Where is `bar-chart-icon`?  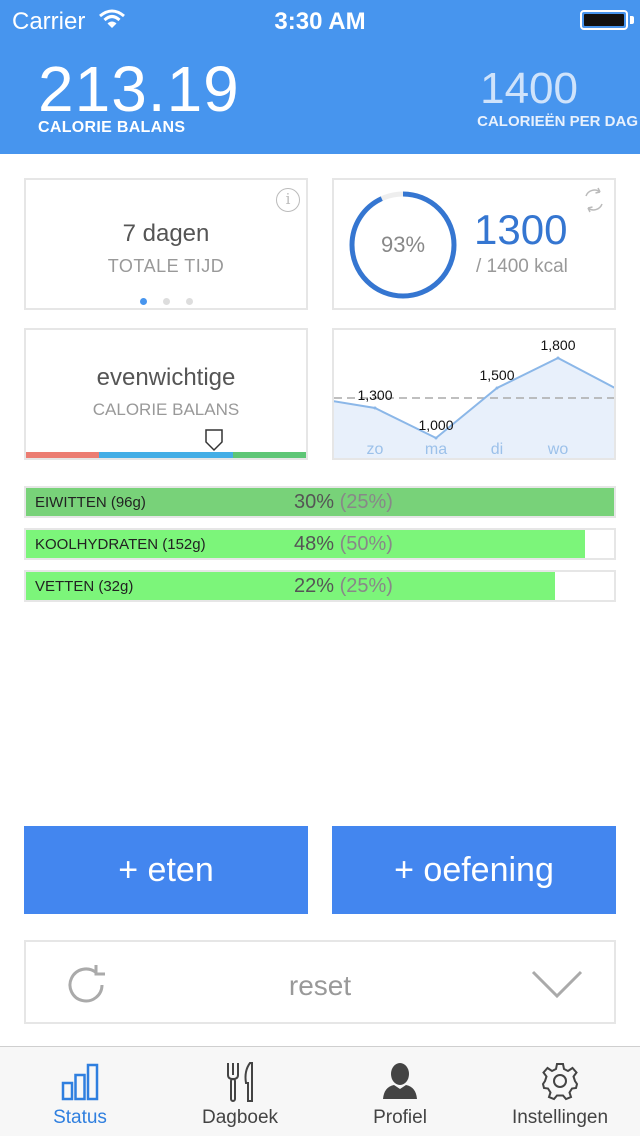 bar-chart-icon is located at coordinates (80, 1082).